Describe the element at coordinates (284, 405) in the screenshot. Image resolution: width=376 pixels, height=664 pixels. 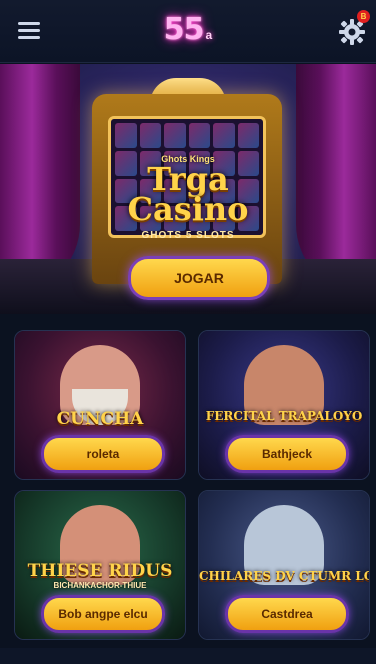
I see `game-card: FERCITAL TRAPALOYO Bathjeck` at that location.